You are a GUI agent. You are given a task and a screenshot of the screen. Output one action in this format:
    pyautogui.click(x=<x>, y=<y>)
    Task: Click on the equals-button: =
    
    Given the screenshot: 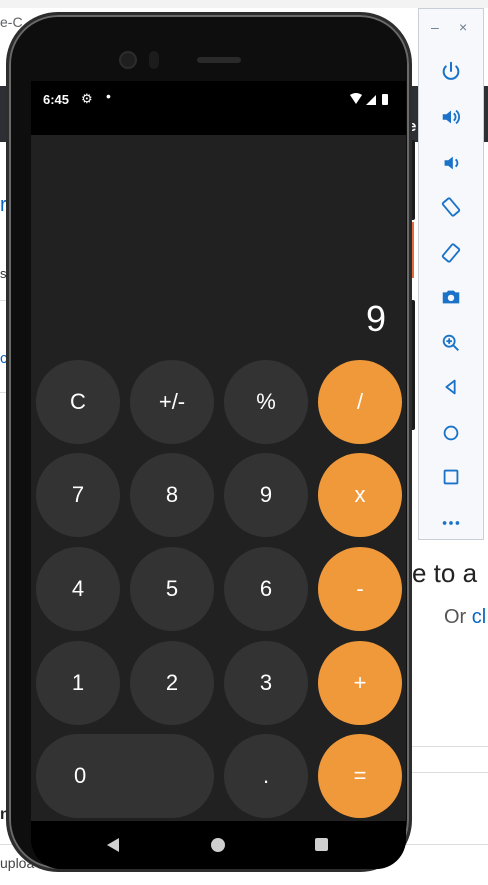 What is the action you would take?
    pyautogui.click(x=360, y=776)
    